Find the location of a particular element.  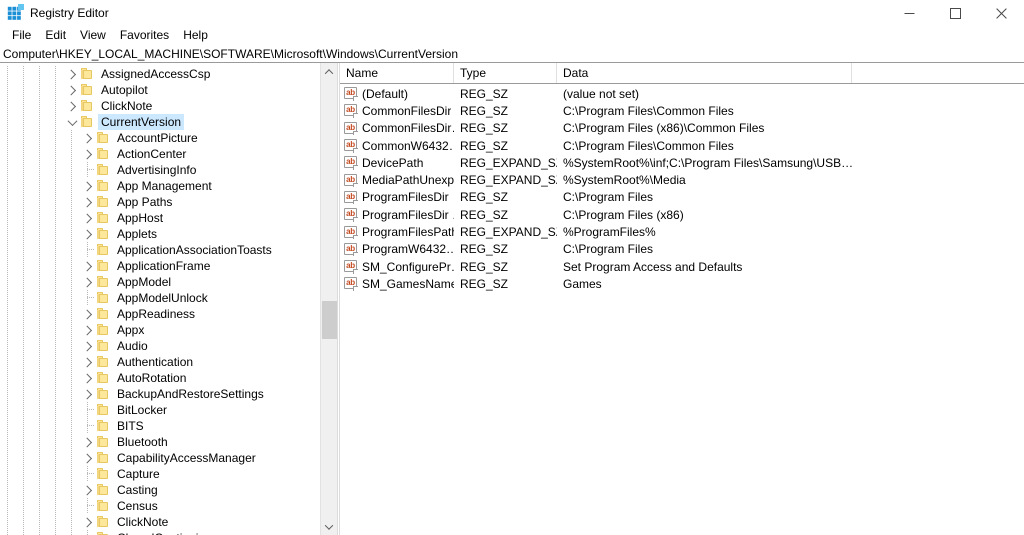

close-button is located at coordinates (1001, 13).